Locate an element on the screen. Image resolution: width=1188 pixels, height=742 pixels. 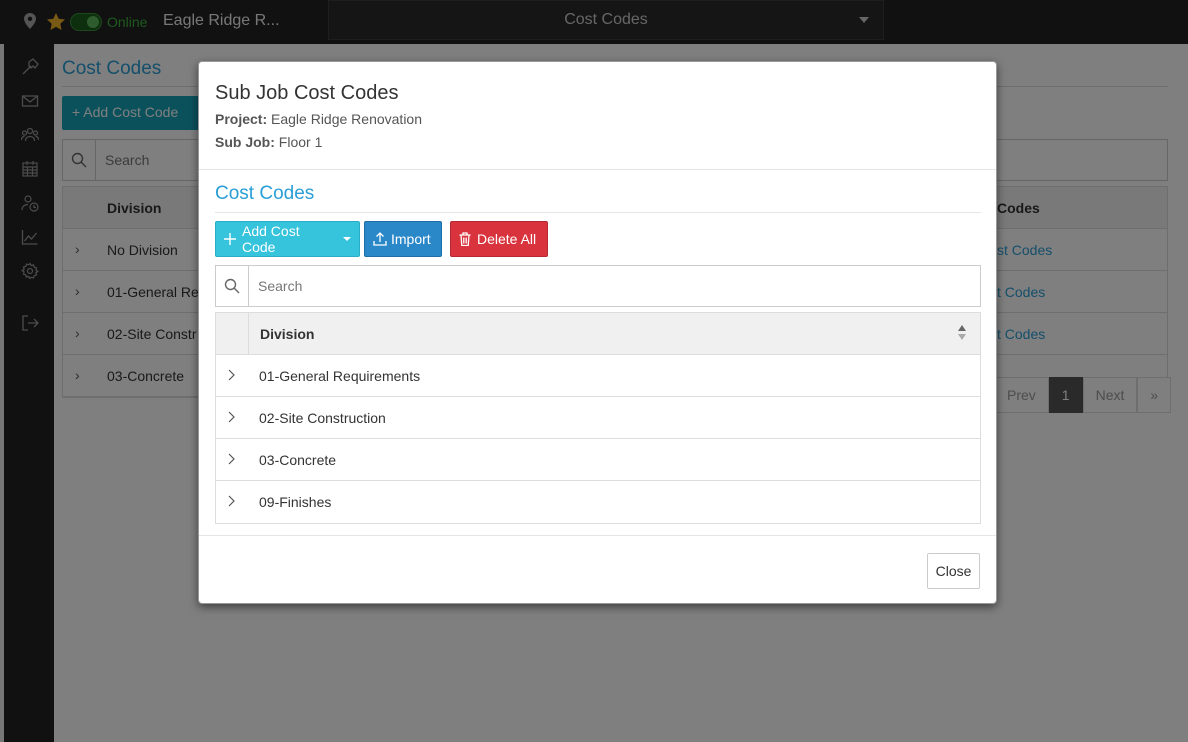
section-title: Cost Codes is located at coordinates (265, 193).